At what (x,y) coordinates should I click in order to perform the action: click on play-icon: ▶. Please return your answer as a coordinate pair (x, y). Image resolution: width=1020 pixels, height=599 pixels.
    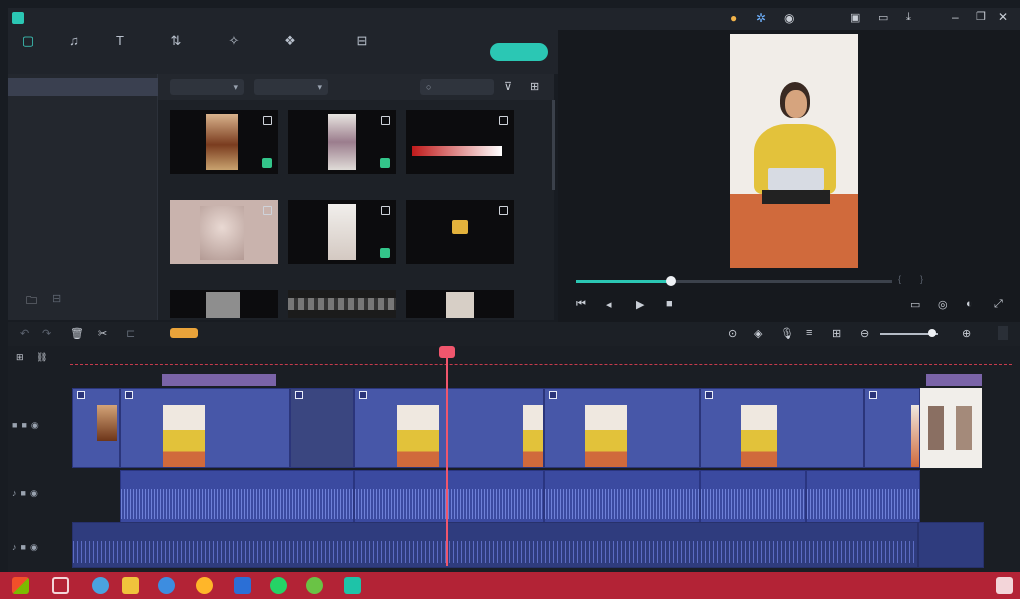
    Looking at the image, I should click on (640, 304).